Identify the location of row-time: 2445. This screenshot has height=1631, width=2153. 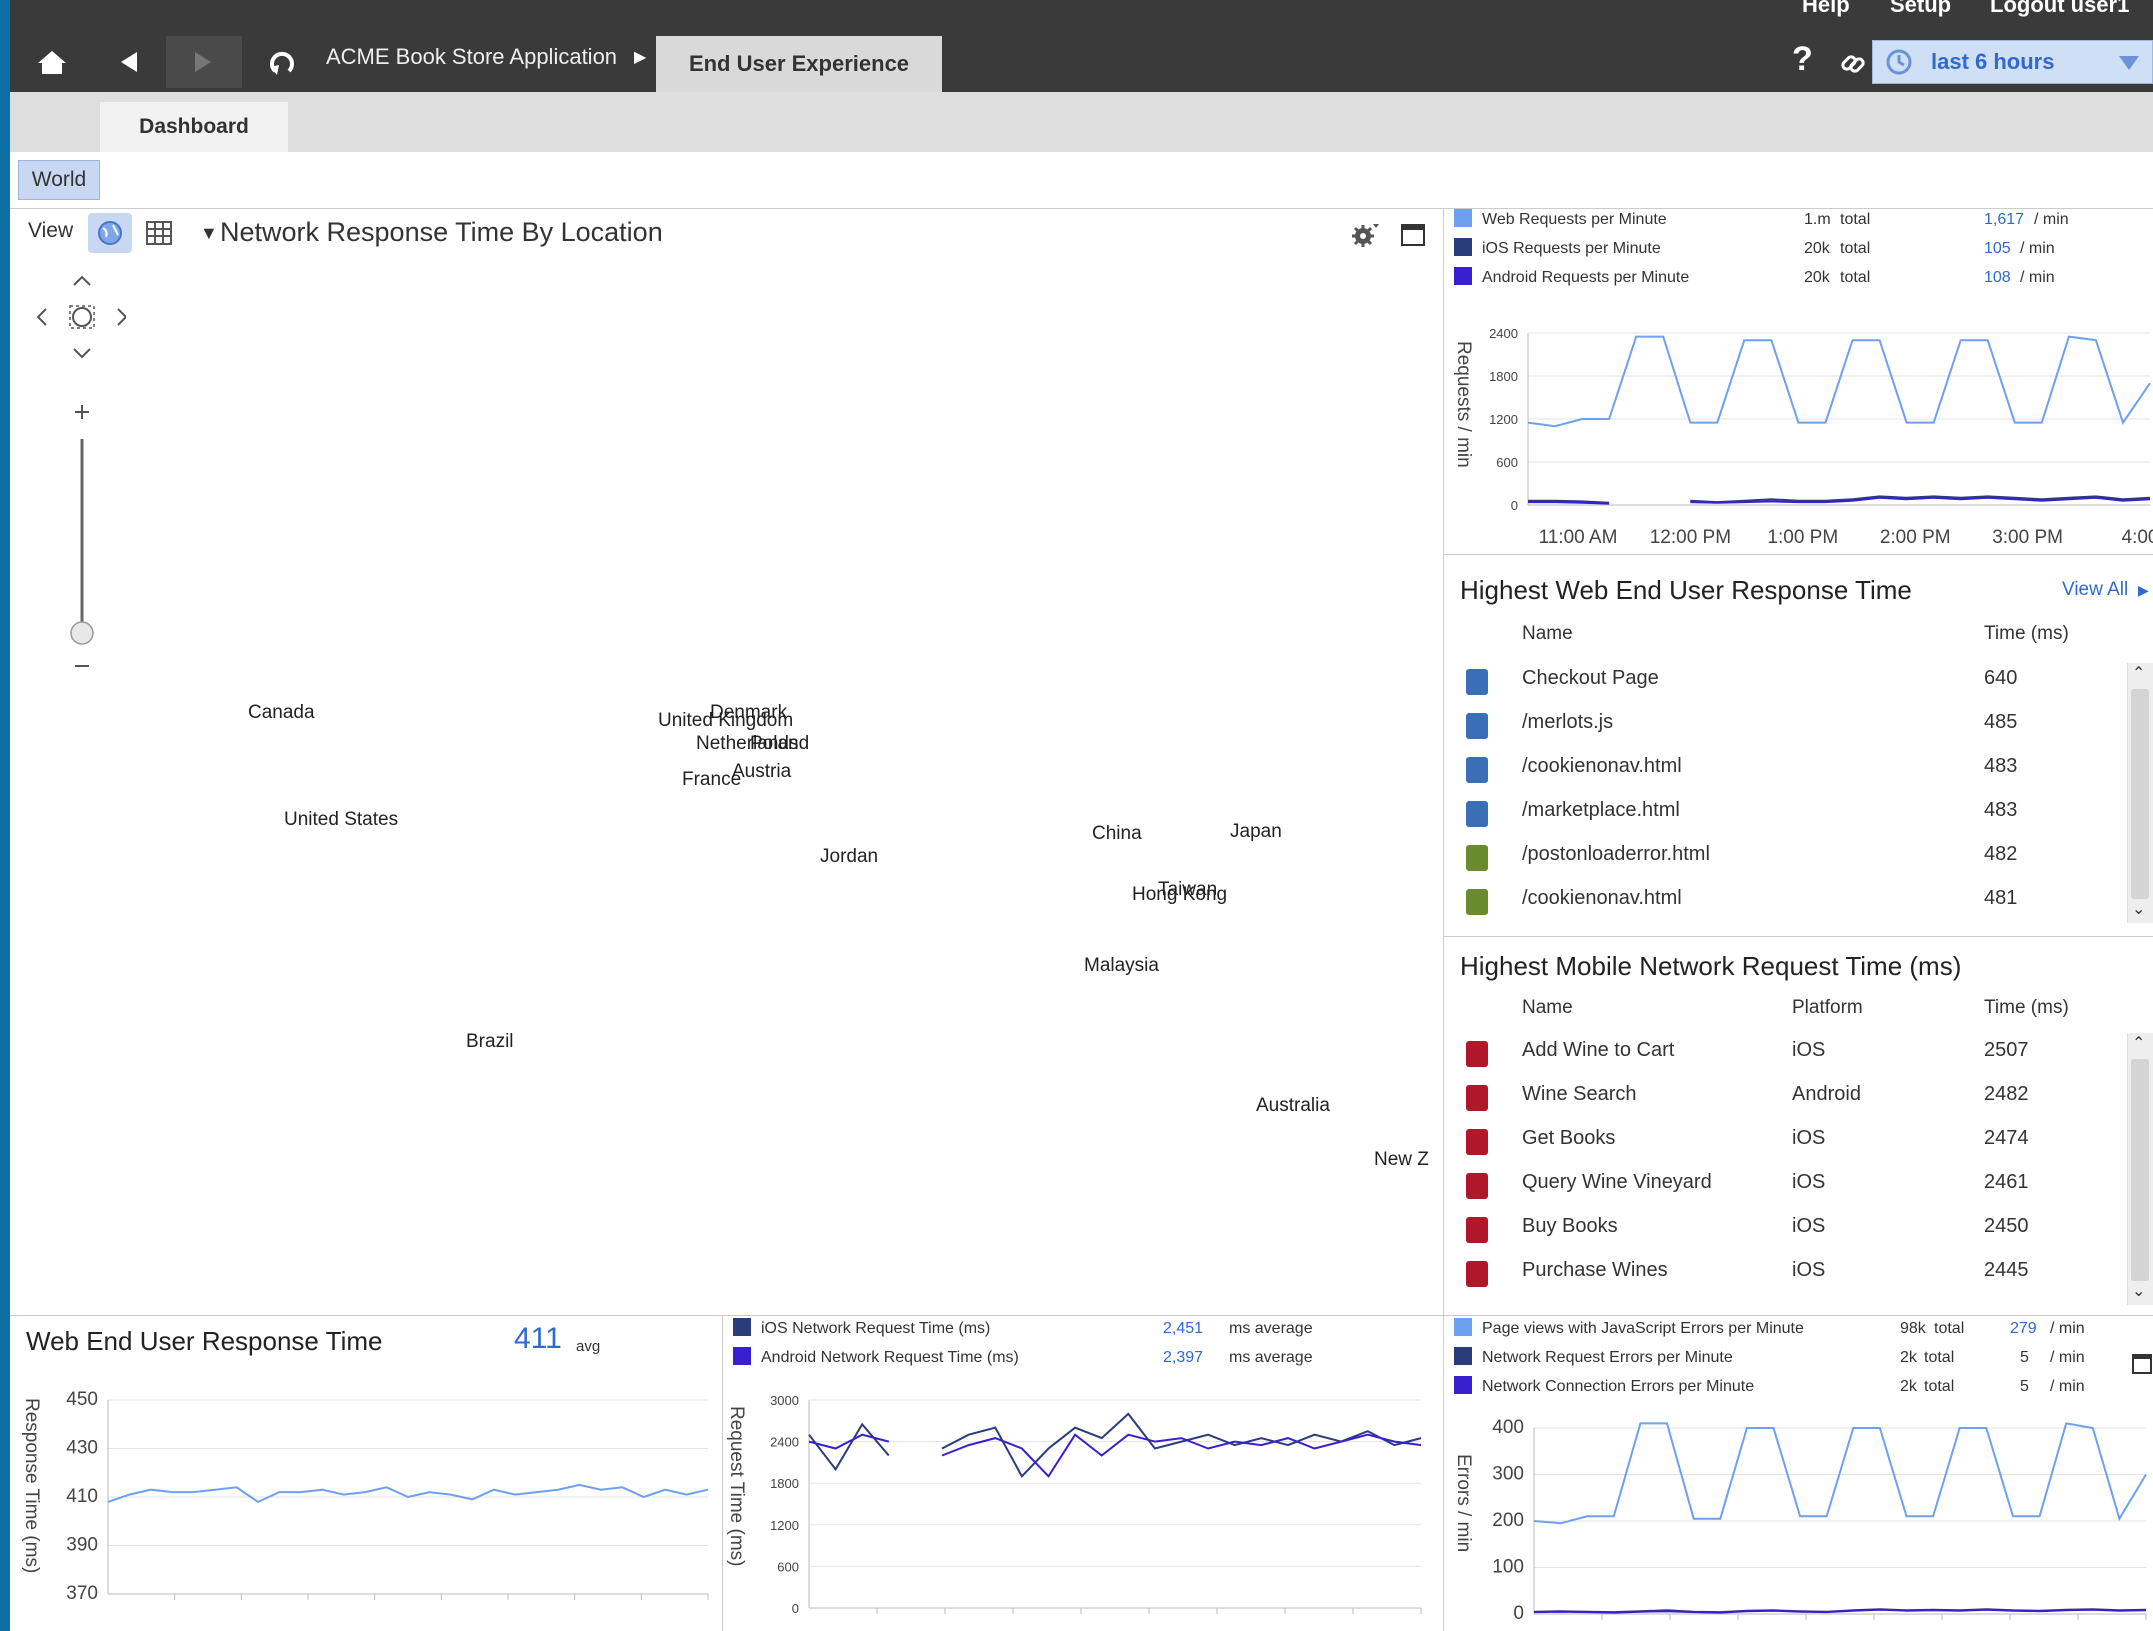
(2006, 1270).